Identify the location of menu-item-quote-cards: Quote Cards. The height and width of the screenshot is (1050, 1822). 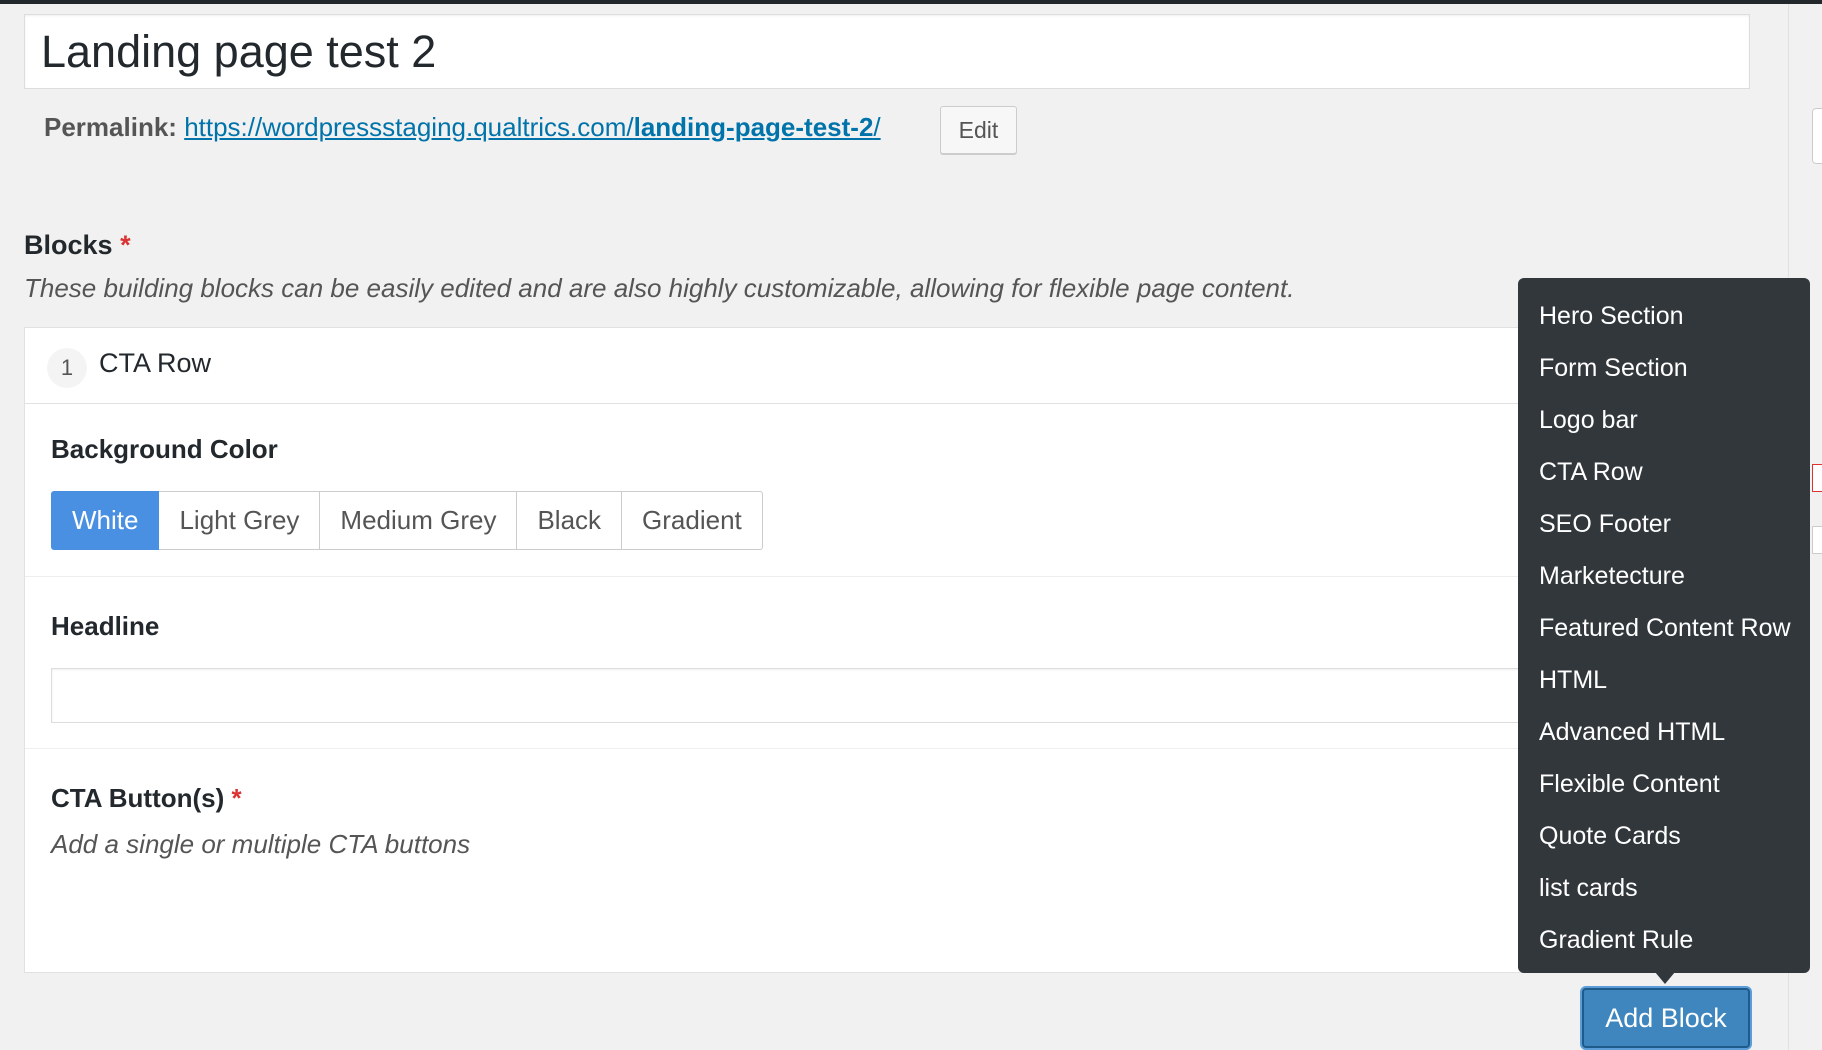
(1664, 836).